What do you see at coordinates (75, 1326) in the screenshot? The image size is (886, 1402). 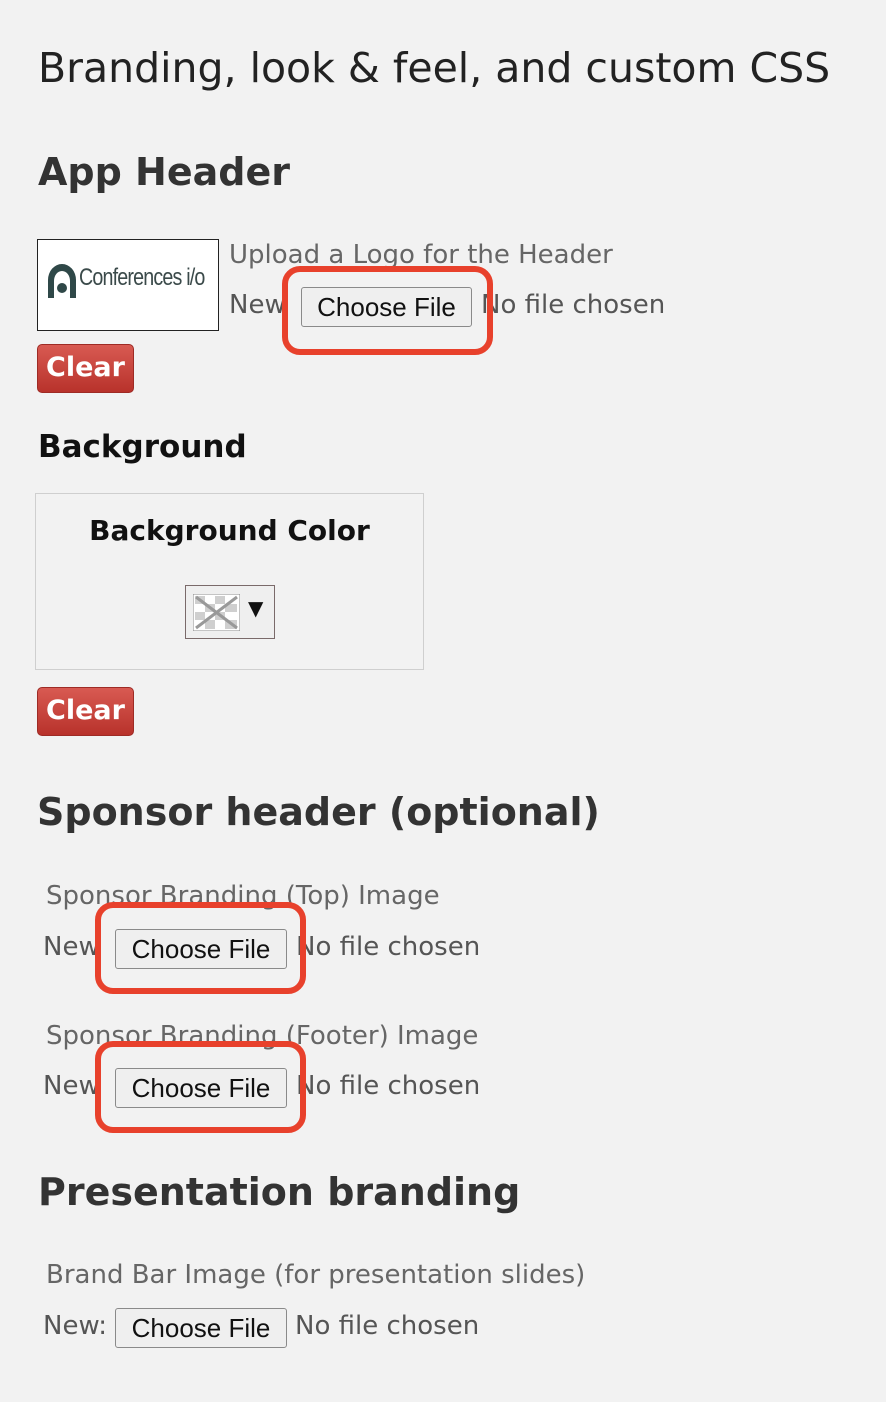 I see `brand-bar-new-label: New:` at bounding box center [75, 1326].